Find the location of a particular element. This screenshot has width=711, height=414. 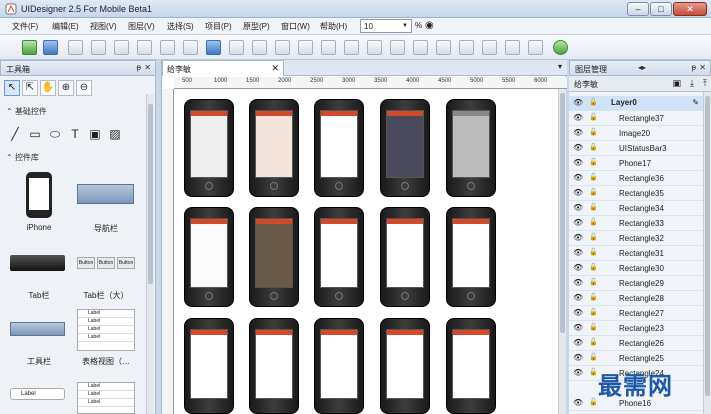

layer-row: 👁 🔓 Rectangle33 is located at coordinates (636, 223).